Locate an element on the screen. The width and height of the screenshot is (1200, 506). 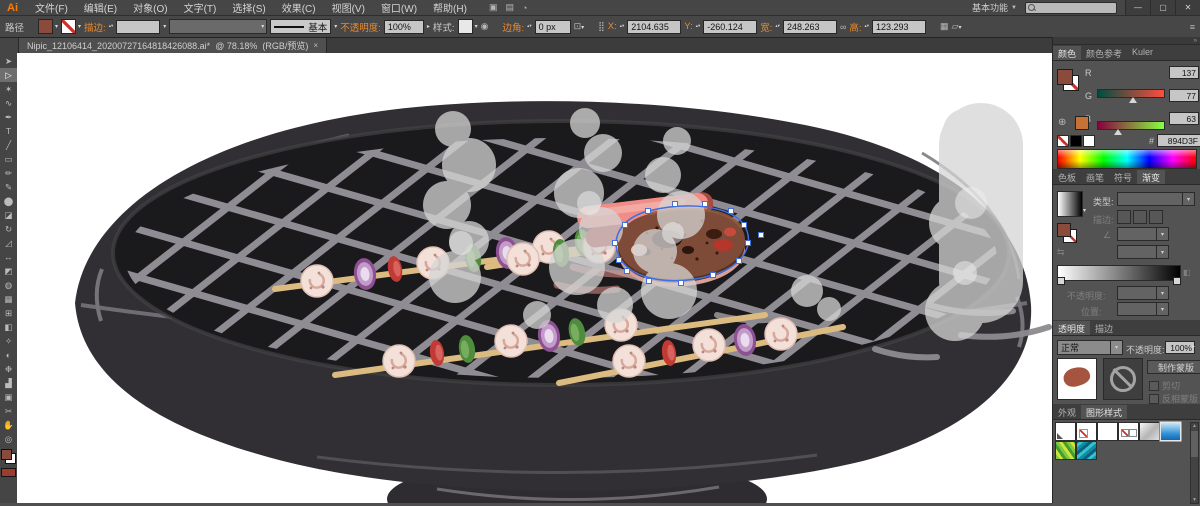
black-swatch is located at coordinates (1076, 141).